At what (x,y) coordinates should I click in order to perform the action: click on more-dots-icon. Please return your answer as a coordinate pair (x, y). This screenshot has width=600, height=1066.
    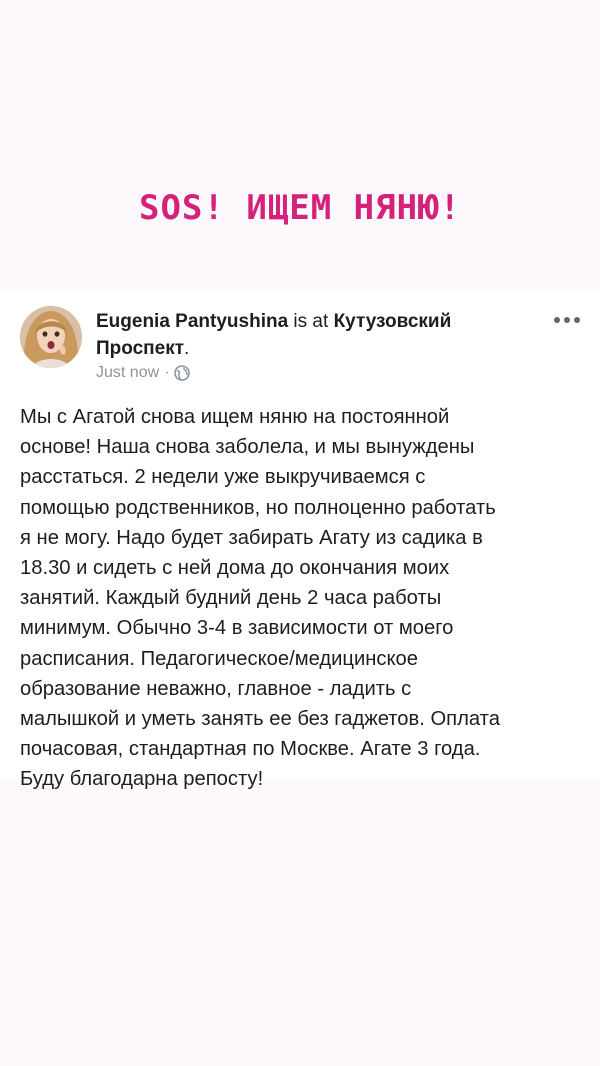
    Looking at the image, I should click on (567, 320).